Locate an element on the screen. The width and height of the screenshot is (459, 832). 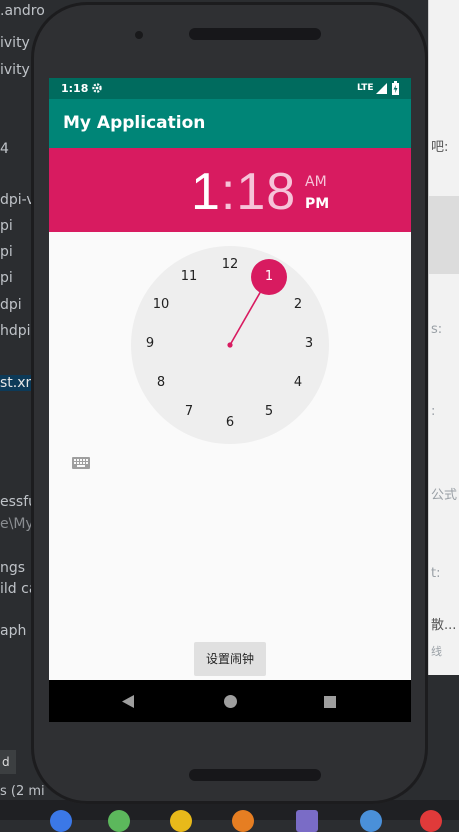
ide-tree-item: 4 is located at coordinates (4, 149).